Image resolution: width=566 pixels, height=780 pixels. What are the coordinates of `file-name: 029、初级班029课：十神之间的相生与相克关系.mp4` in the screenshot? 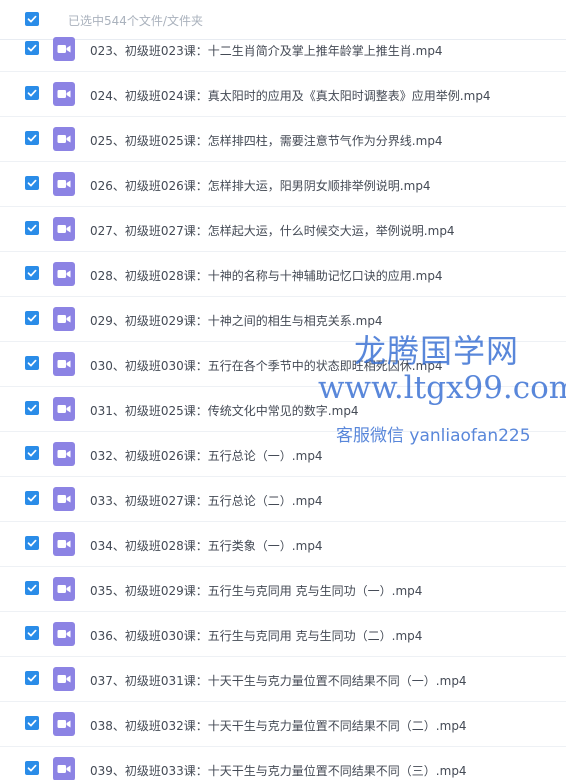 It's located at (236, 320).